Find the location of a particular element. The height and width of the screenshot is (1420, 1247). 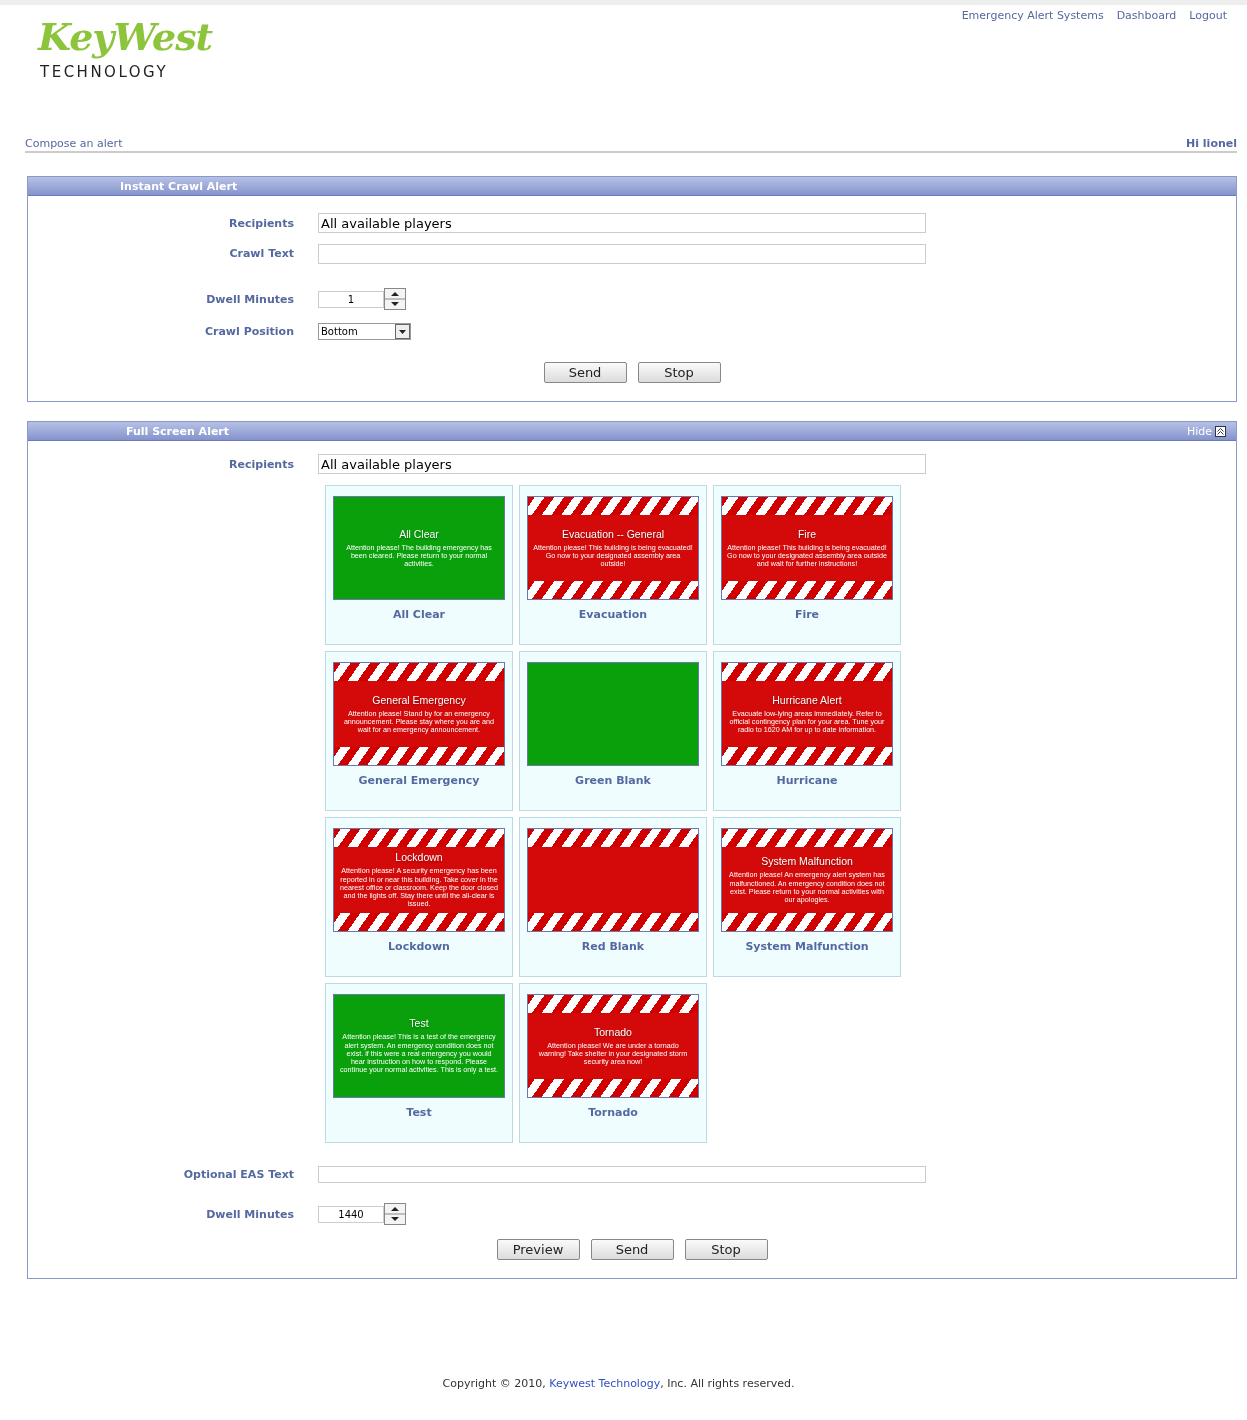

copyright-text: Copyright © 2010, Keywest Technology, Inc. All rights reserved. is located at coordinates (618, 1383).